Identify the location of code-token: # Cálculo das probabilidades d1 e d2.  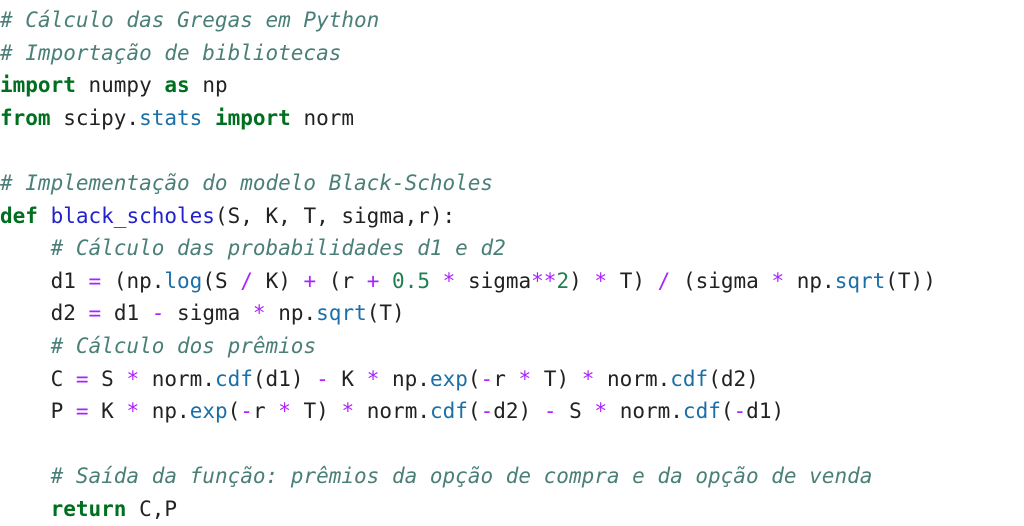
(278, 248).